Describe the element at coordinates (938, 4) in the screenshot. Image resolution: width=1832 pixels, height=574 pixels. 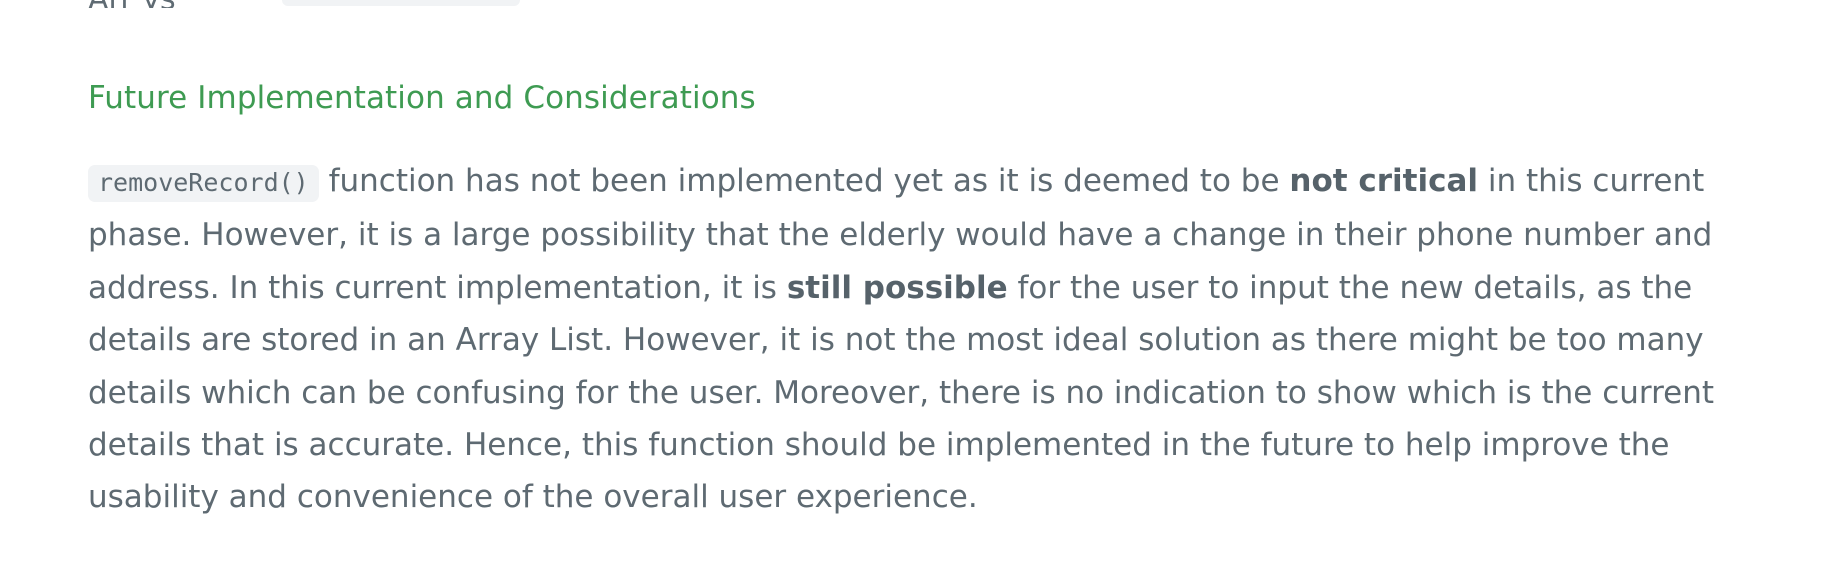
I see `previous-content-fragment: Arr ys` at that location.